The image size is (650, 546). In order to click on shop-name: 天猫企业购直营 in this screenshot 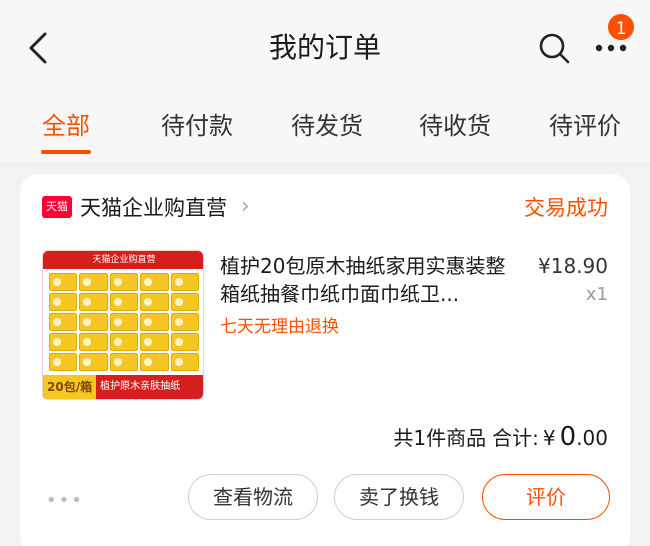, I will do `click(153, 208)`.